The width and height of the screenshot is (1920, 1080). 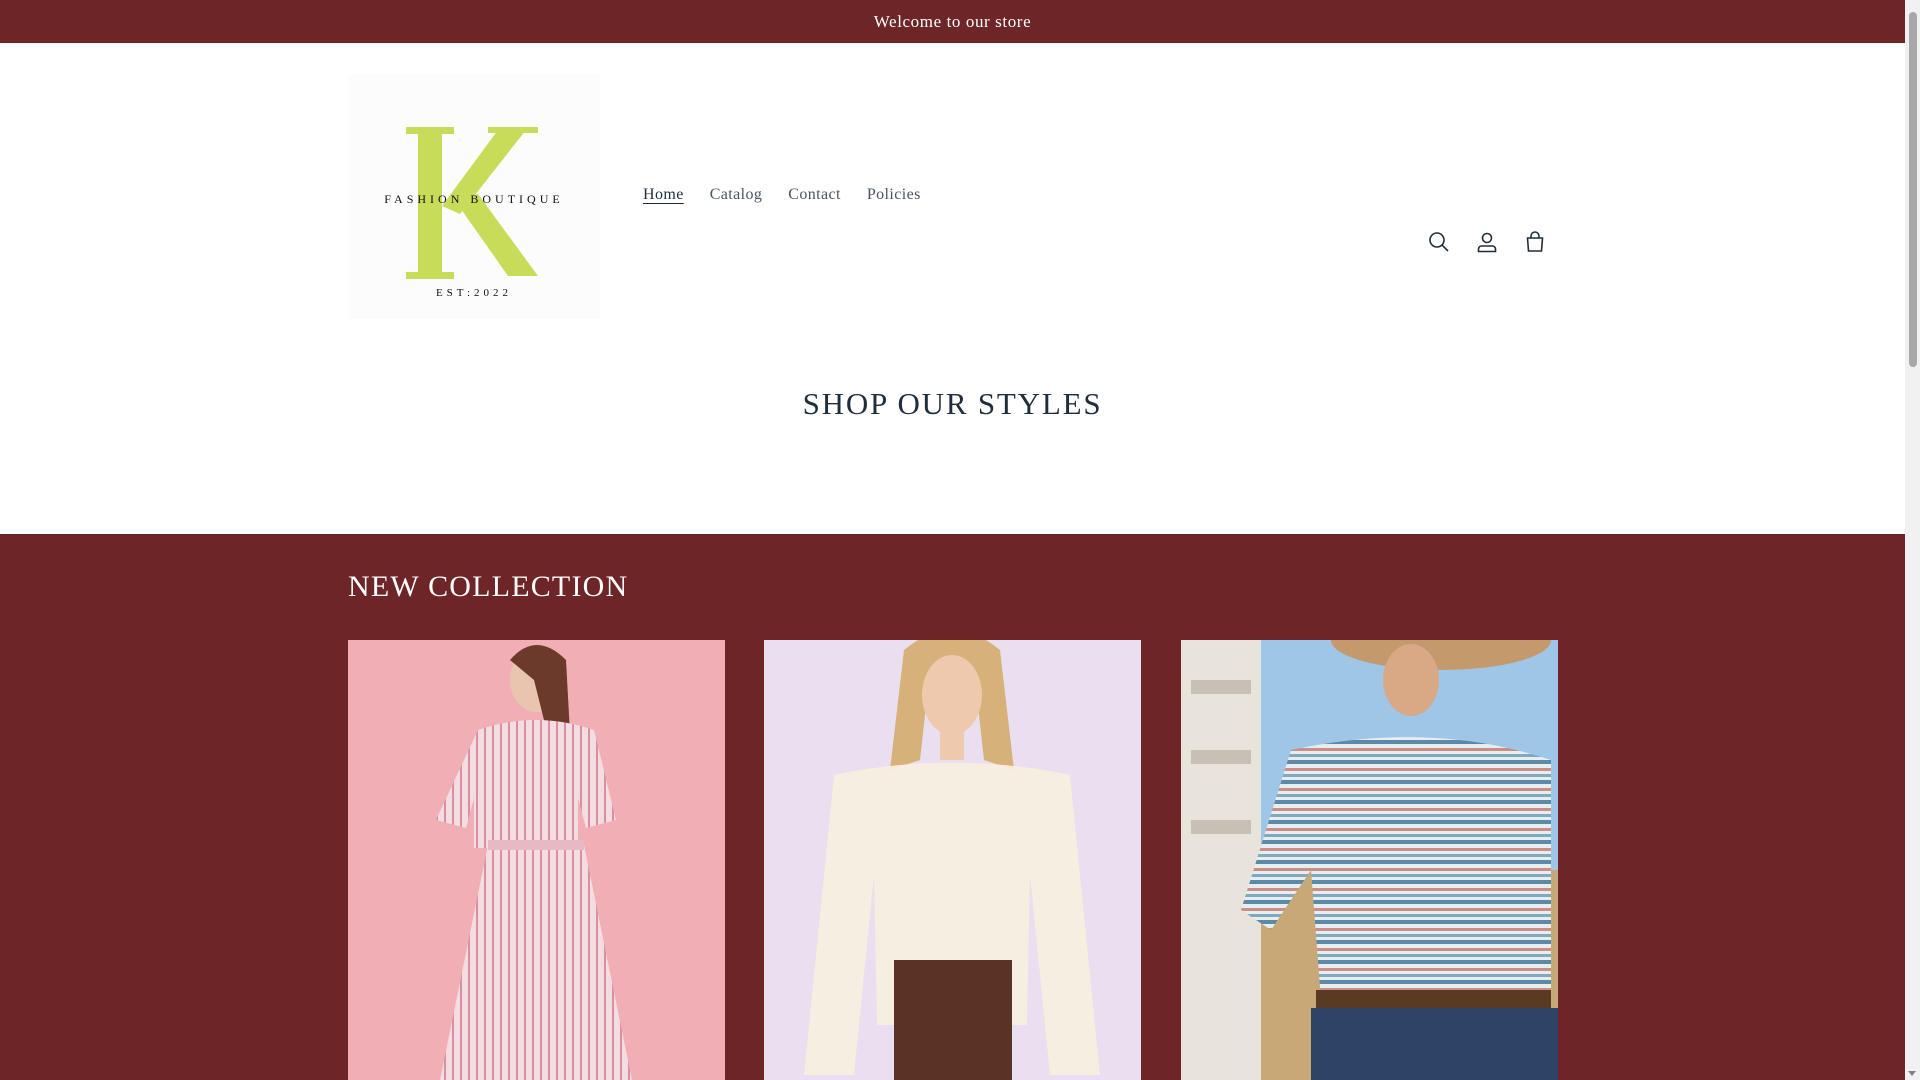 What do you see at coordinates (894, 195) in the screenshot?
I see `nav-item-policies: Policies` at bounding box center [894, 195].